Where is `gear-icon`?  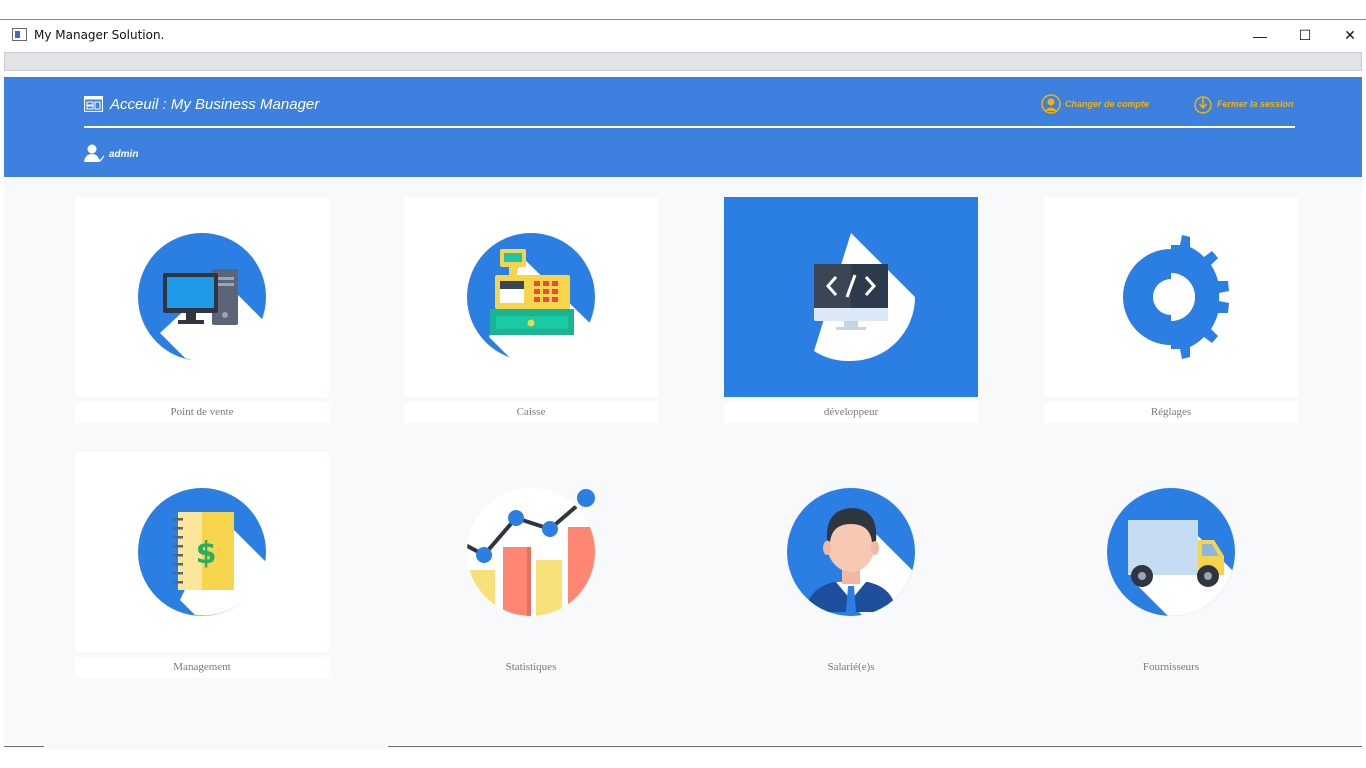
gear-icon is located at coordinates (1176, 297).